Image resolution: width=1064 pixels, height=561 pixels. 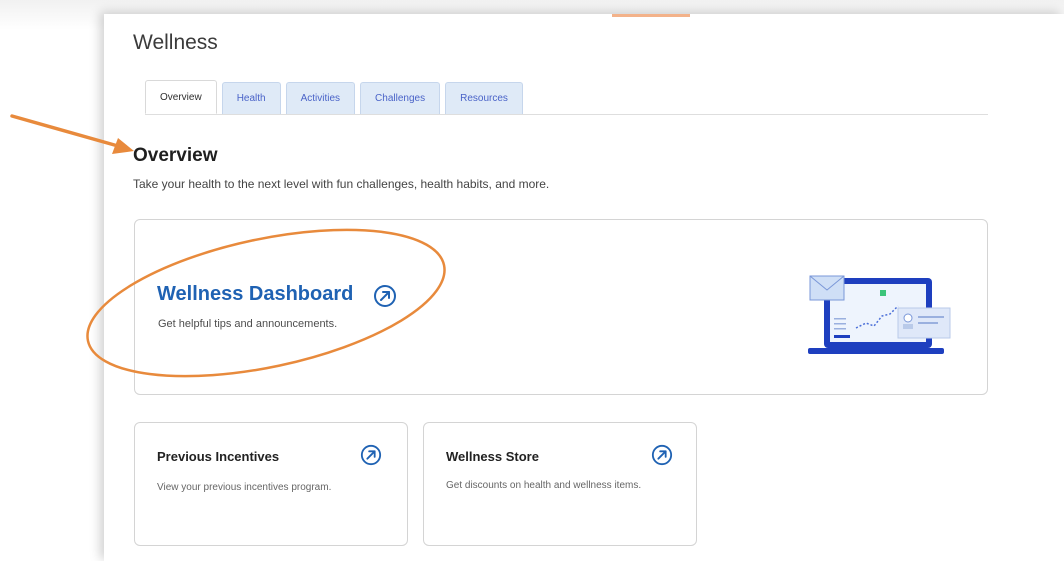 I want to click on tab-challenges: Challenges, so click(x=400, y=98).